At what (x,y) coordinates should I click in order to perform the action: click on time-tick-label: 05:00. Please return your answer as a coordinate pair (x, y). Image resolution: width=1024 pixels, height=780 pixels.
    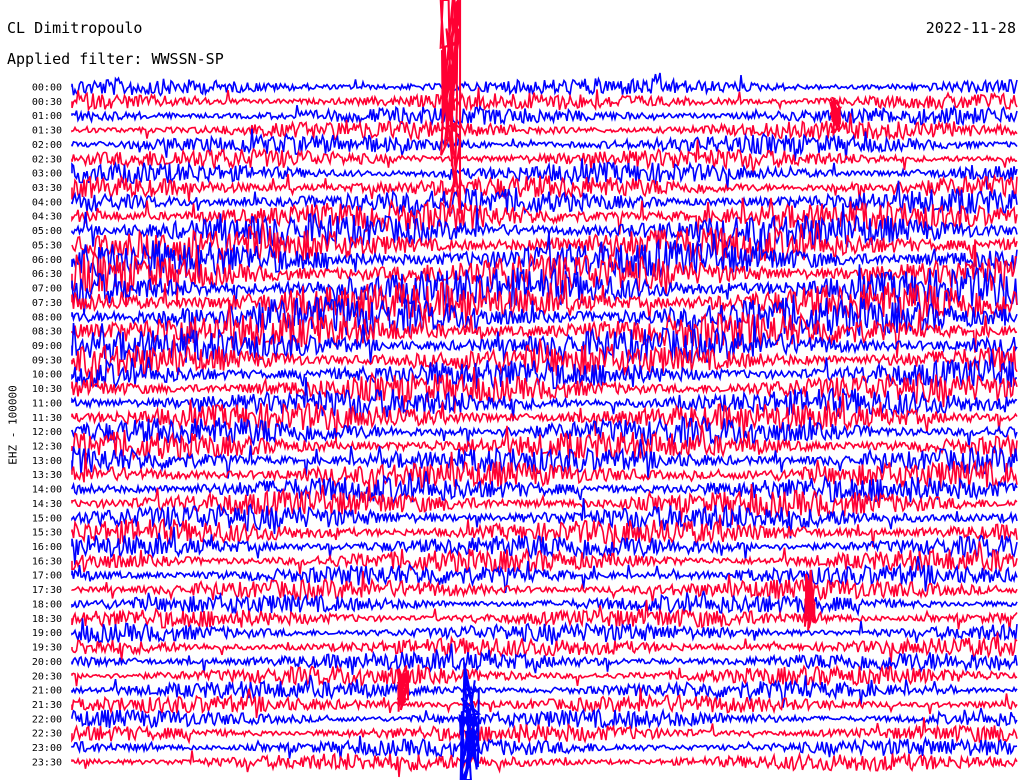
    Looking at the image, I should click on (47, 231).